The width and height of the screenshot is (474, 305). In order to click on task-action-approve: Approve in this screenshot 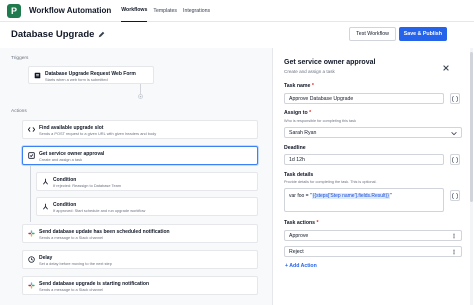, I will do `click(373, 235)`.